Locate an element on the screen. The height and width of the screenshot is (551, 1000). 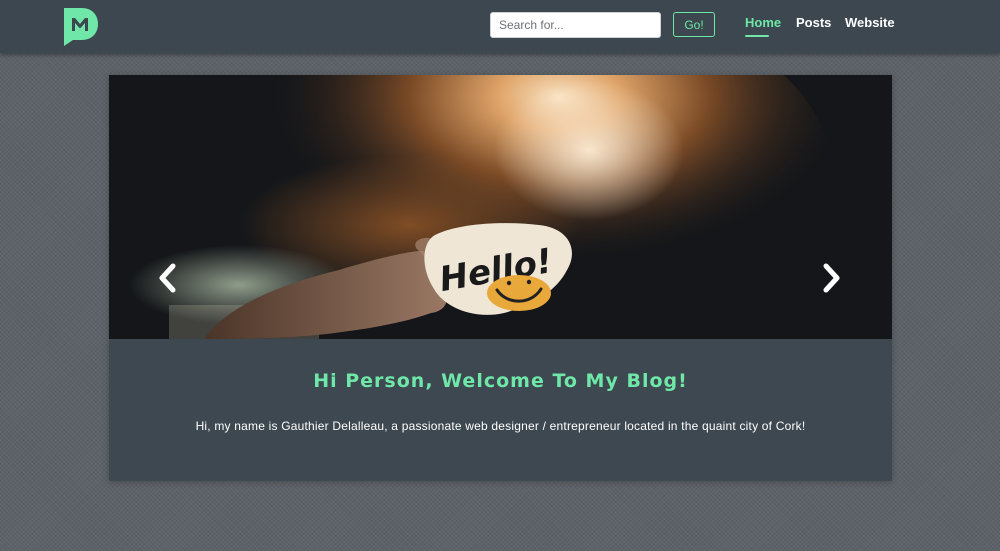
chevron-right-icon is located at coordinates (831, 278).